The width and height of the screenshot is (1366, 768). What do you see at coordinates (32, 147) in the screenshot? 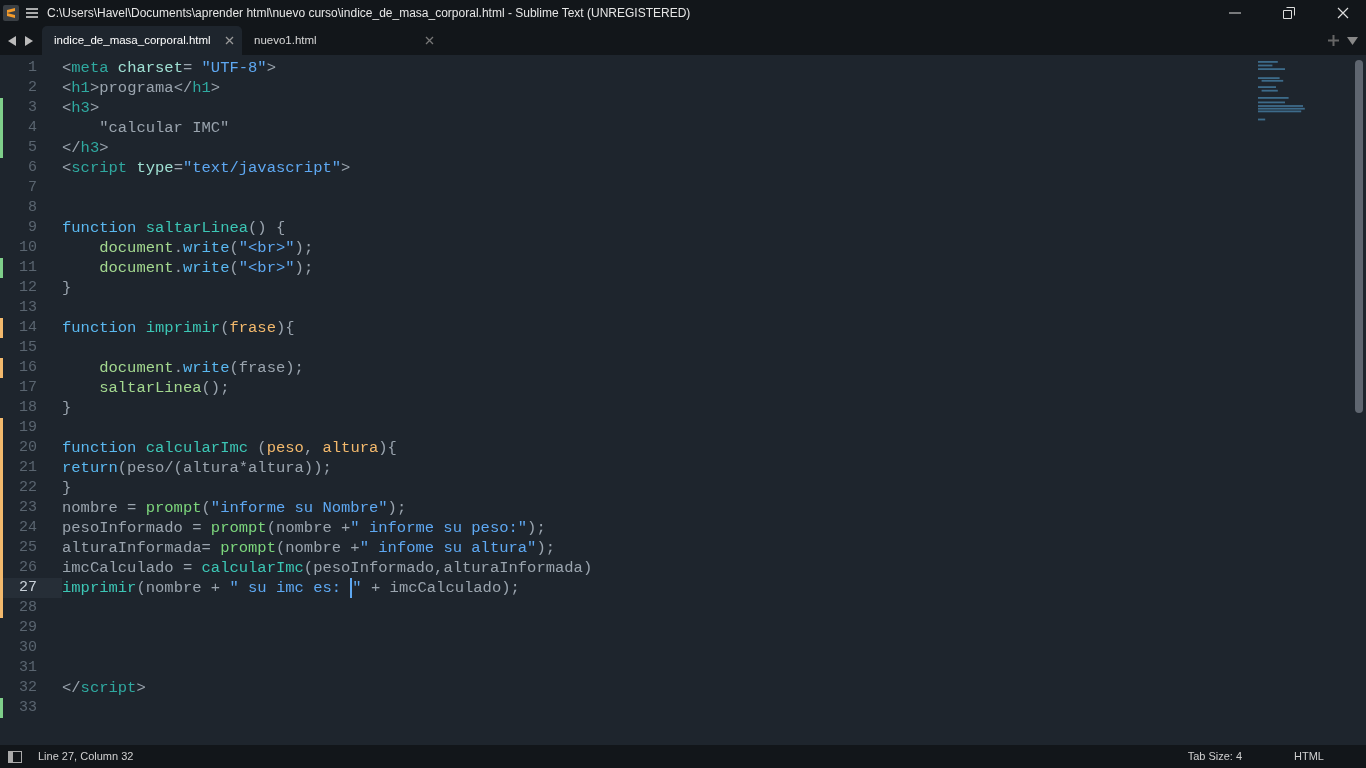
I see `line-number: 5` at bounding box center [32, 147].